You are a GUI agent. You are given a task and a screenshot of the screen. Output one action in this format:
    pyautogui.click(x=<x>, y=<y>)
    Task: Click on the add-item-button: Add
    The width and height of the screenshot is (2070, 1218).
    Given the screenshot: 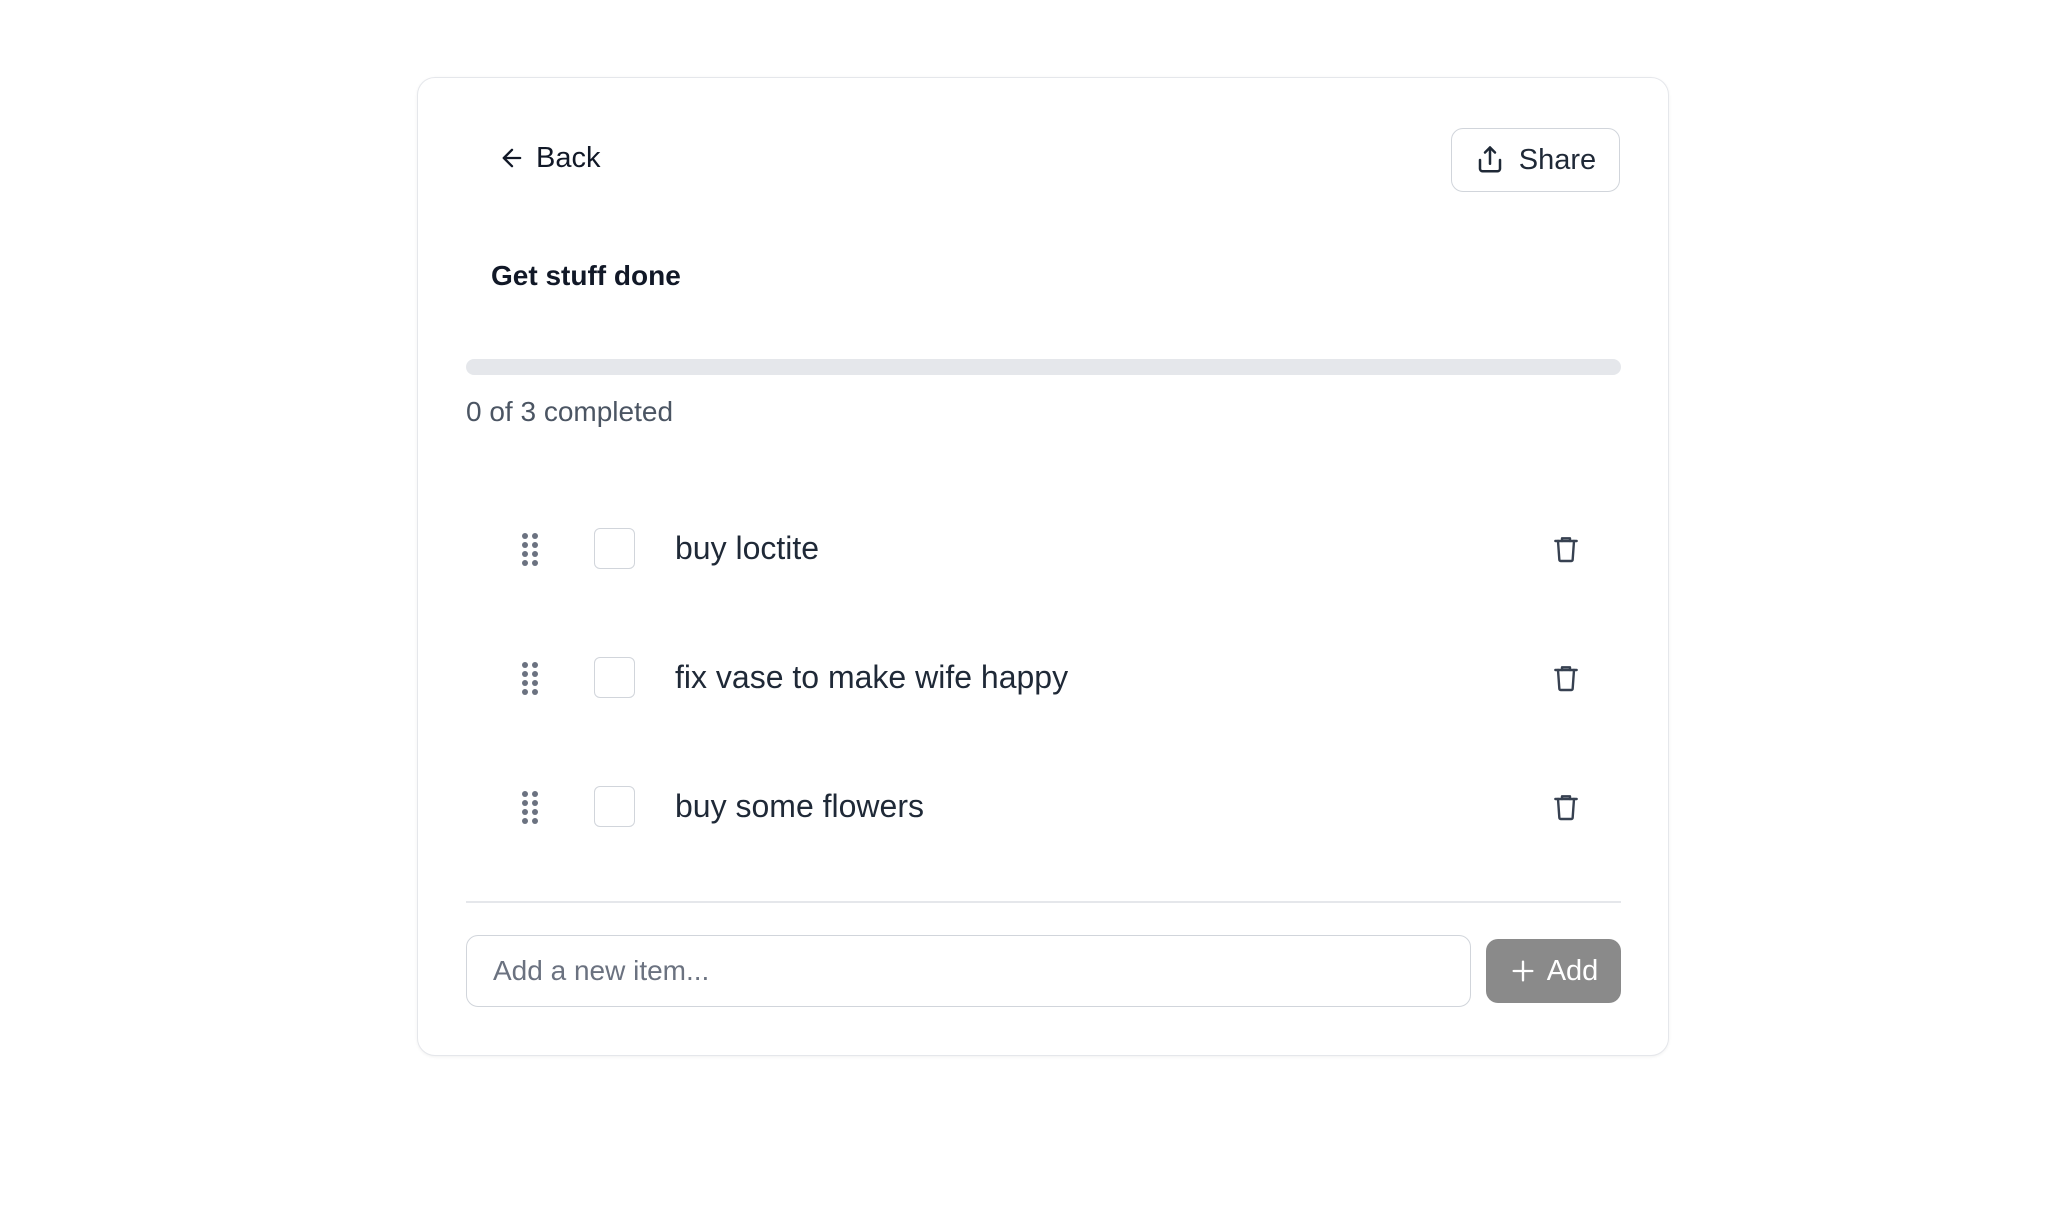 What is the action you would take?
    pyautogui.click(x=1553, y=971)
    